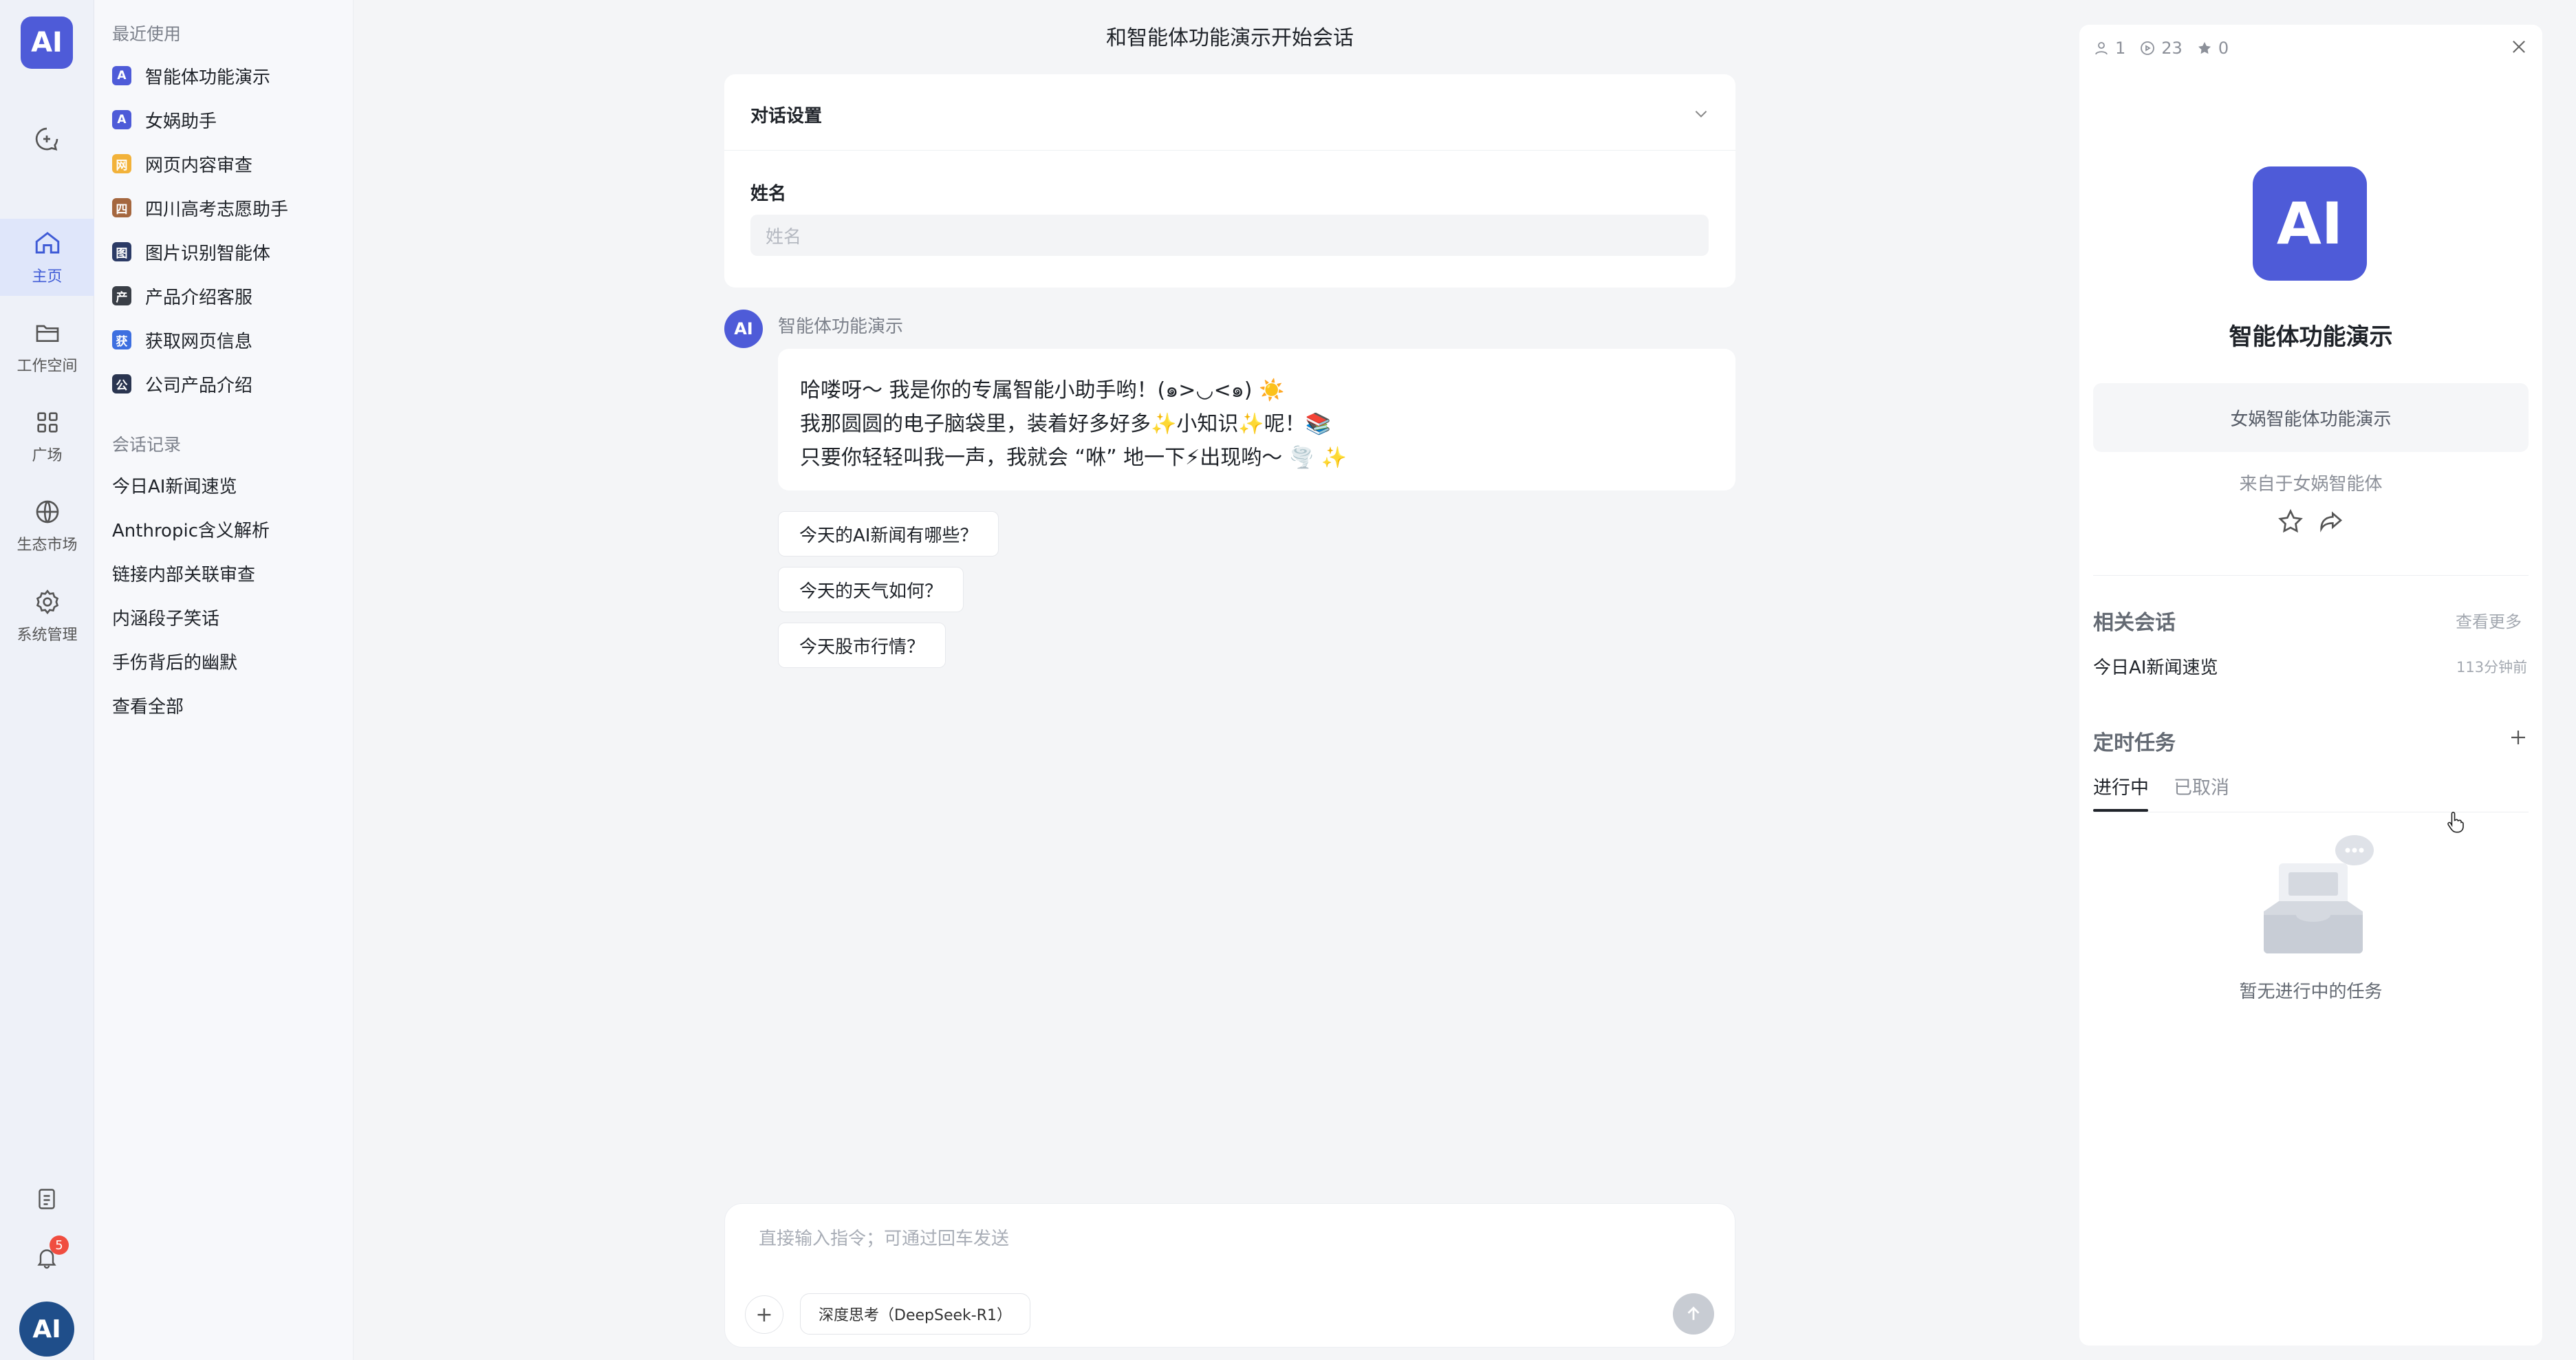 The width and height of the screenshot is (2576, 1360). Describe the element at coordinates (47, 512) in the screenshot. I see `globe-icon` at that location.